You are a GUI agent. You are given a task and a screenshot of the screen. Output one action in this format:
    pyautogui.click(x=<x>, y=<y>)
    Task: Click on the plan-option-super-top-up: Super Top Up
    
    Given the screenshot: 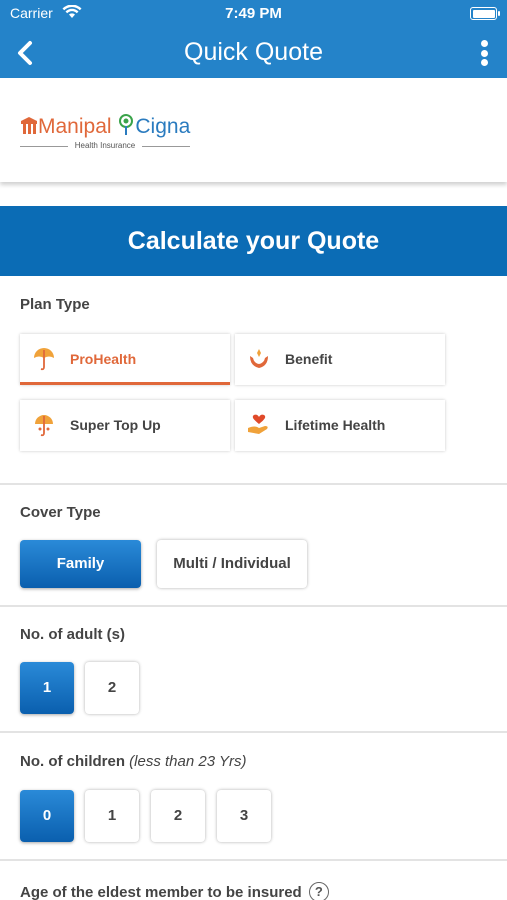 What is the action you would take?
    pyautogui.click(x=125, y=425)
    